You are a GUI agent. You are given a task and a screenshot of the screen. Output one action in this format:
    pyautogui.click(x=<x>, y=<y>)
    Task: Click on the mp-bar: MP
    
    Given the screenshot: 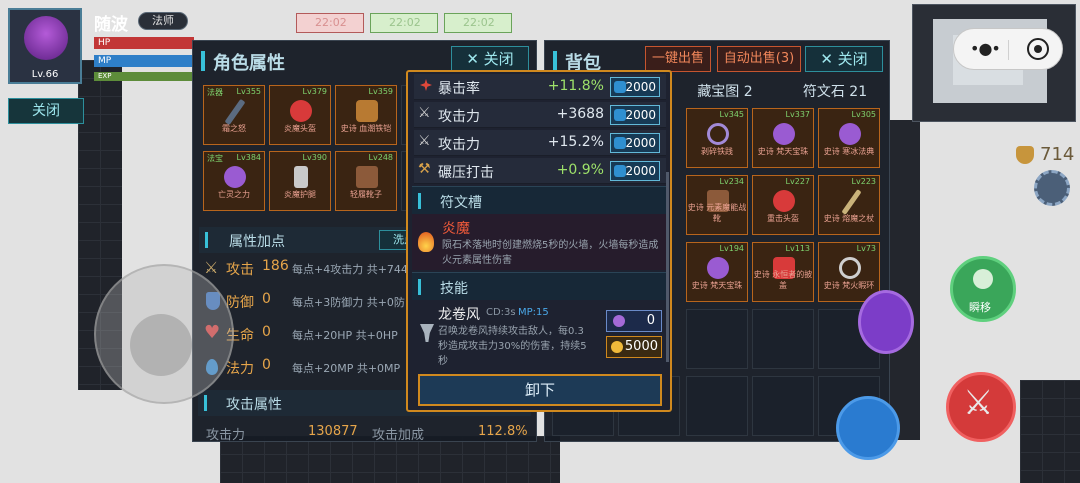 What is the action you would take?
    pyautogui.click(x=144, y=61)
    